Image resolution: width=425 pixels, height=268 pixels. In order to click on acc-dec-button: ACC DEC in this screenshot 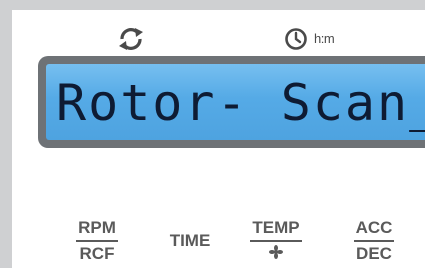, I will do `click(374, 240)`.